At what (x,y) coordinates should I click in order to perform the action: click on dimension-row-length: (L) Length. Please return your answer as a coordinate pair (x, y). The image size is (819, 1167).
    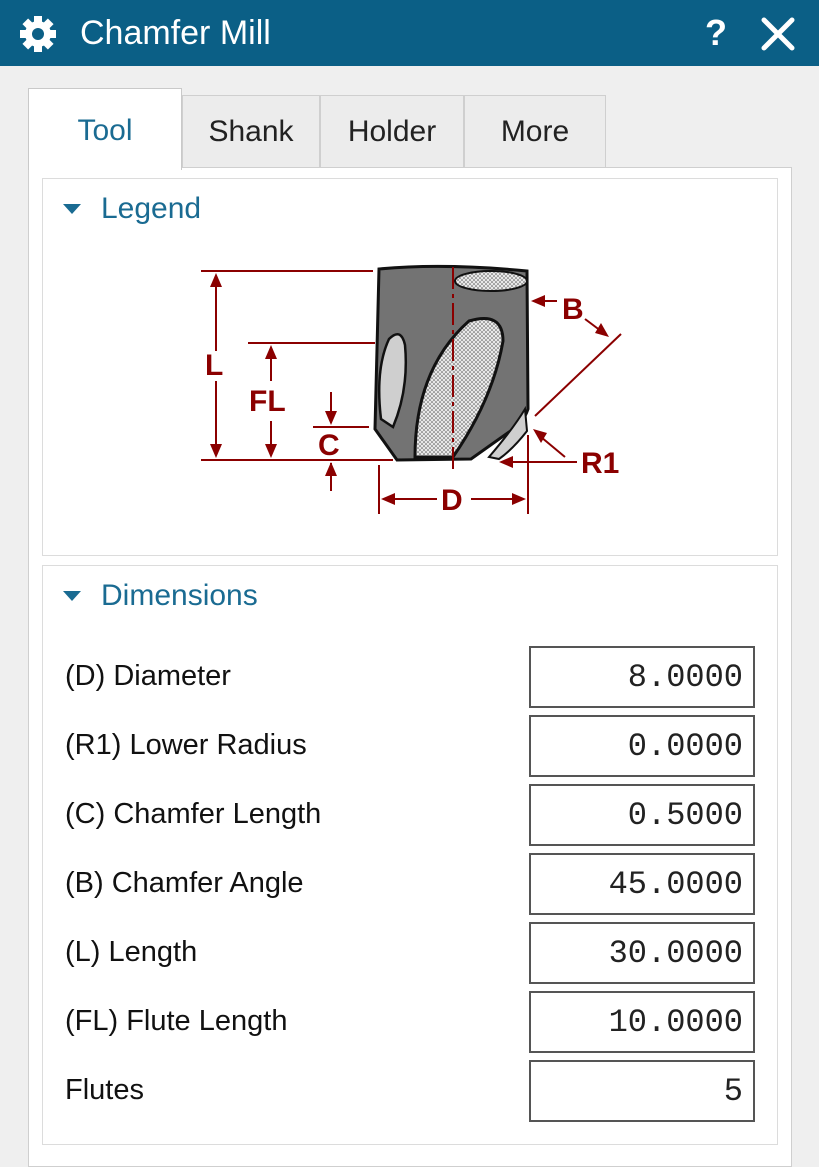
    Looking at the image, I should click on (415, 953).